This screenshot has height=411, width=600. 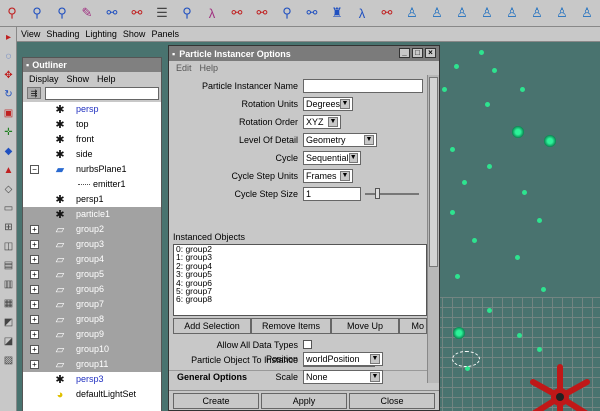 I want to click on cycle-step-units-select: Frames ▼, so click(x=328, y=176).